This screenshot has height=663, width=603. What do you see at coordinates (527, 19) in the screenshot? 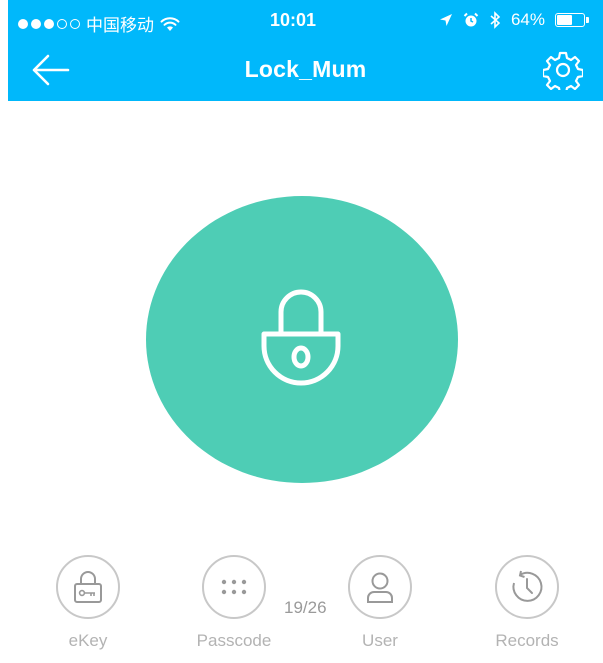
I see `battery-percentage: 64%` at bounding box center [527, 19].